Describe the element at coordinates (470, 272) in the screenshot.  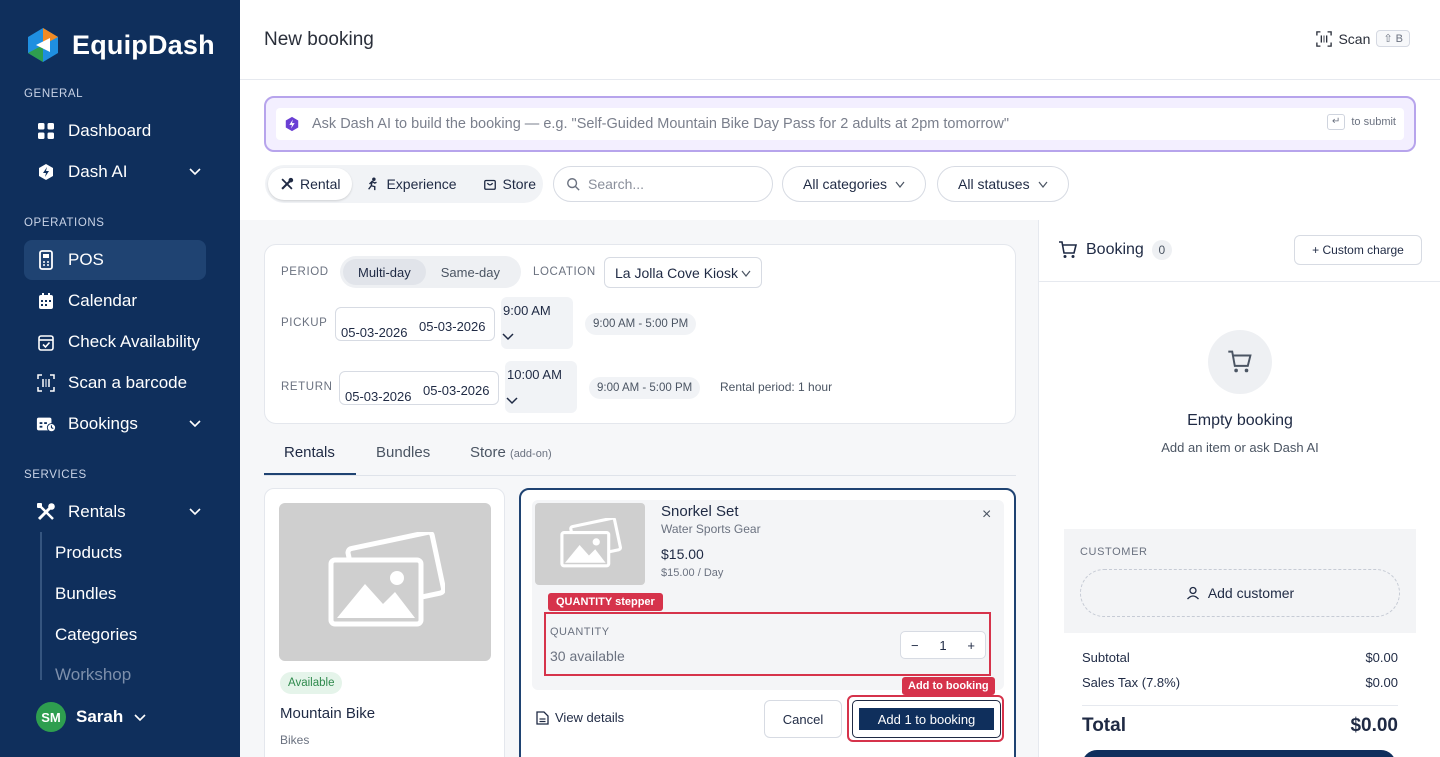
I see `period-same-day: Same-day` at that location.